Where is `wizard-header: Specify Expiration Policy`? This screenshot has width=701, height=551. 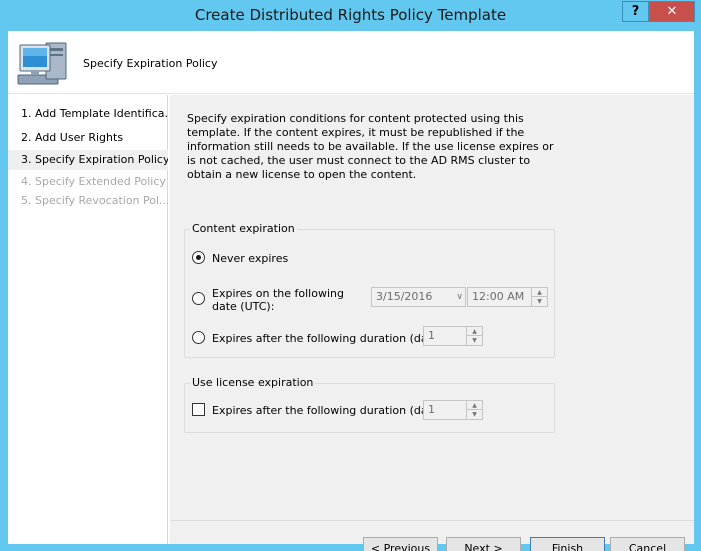 wizard-header: Specify Expiration Policy is located at coordinates (351, 62).